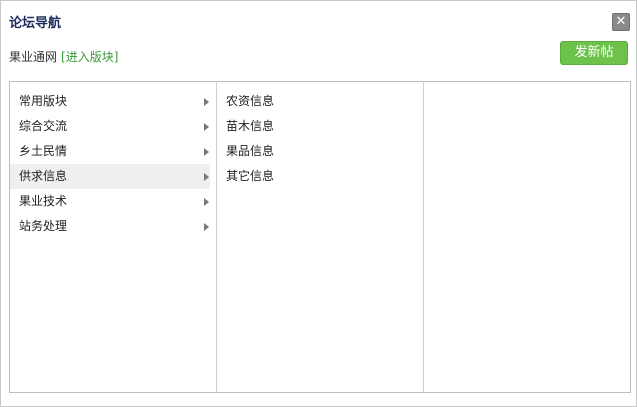  I want to click on category-list: 常用版块 综合交流 乡土民情 供求信息 果业技术 站务处理, so click(113, 160).